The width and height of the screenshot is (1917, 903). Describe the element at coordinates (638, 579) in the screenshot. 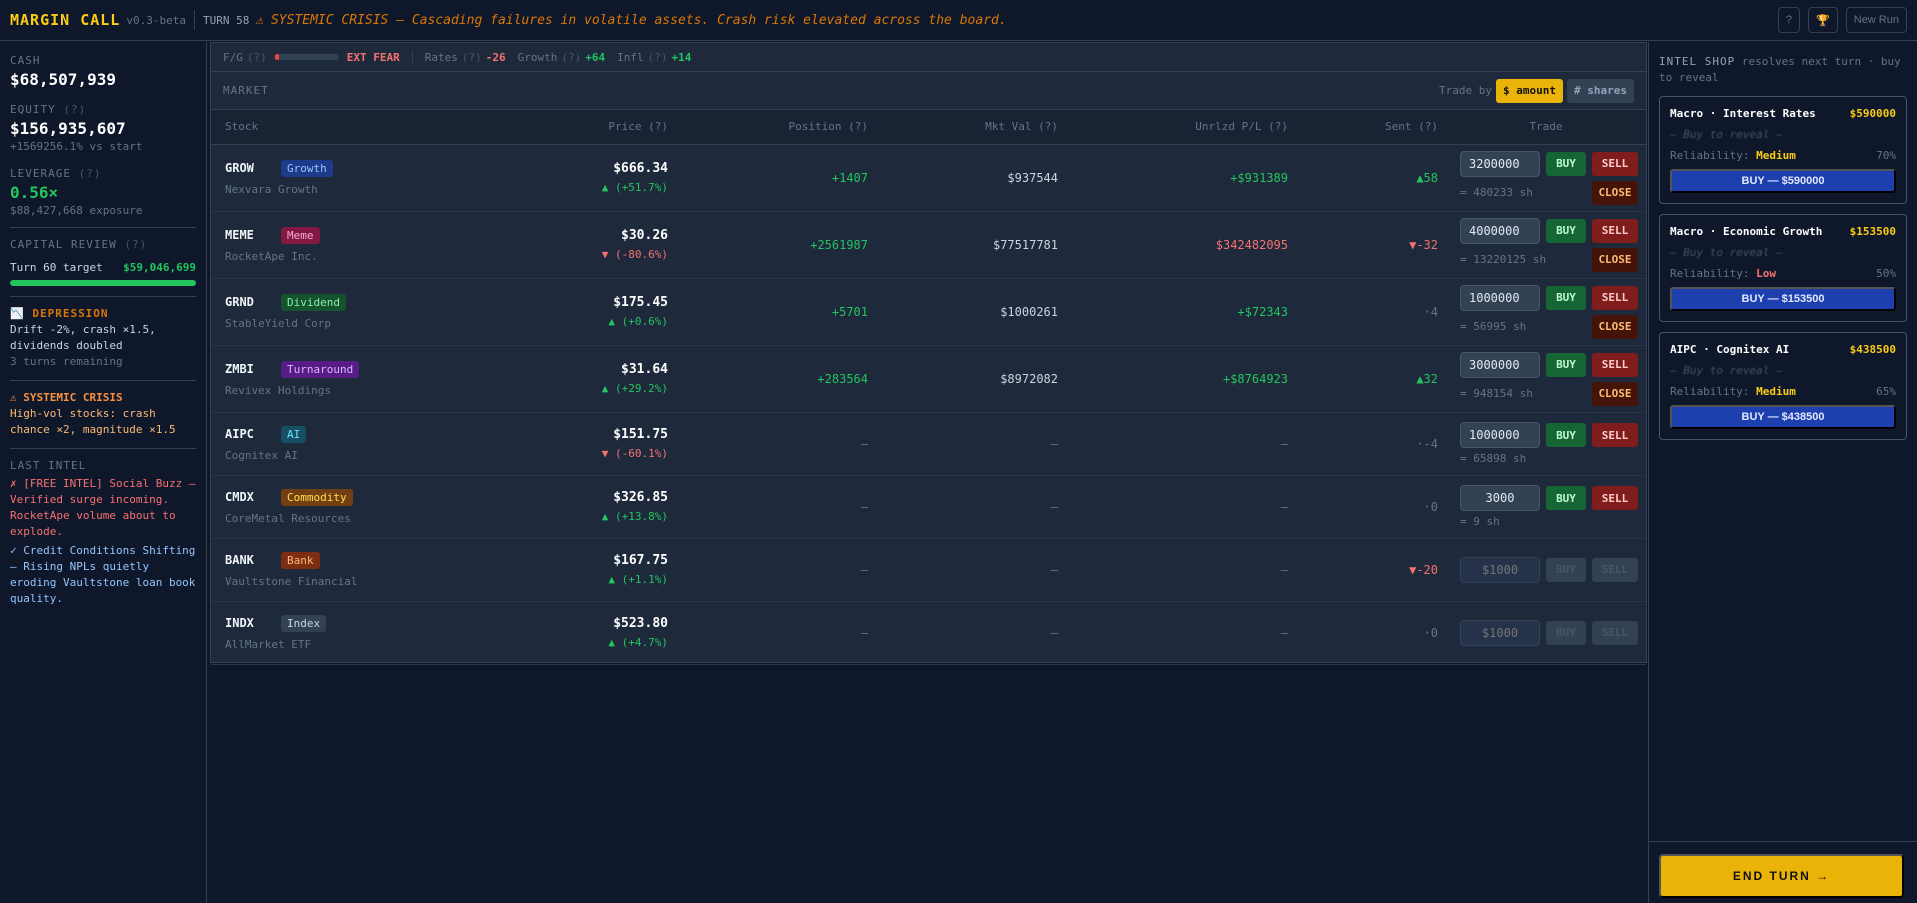

I see `price-change: ▲ (+1.1%)` at that location.